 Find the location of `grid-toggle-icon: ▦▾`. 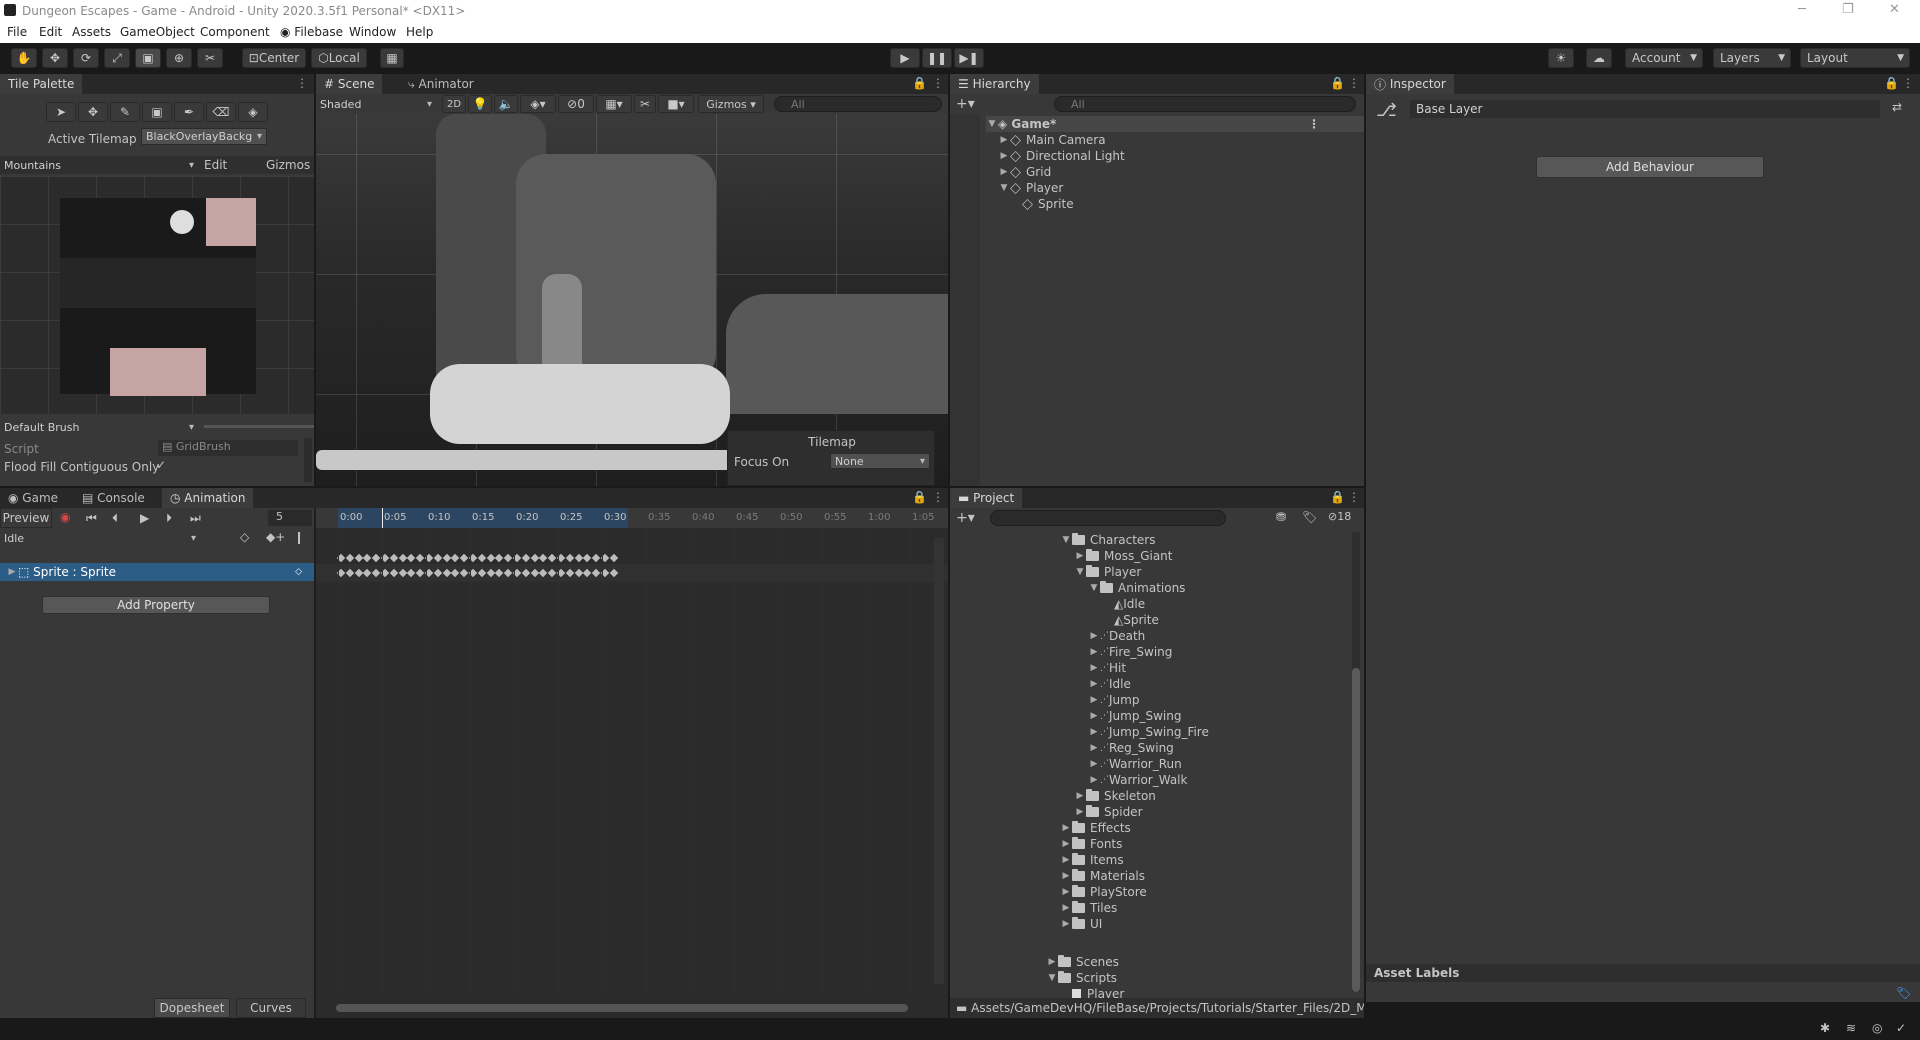

grid-toggle-icon: ▦▾ is located at coordinates (614, 104).